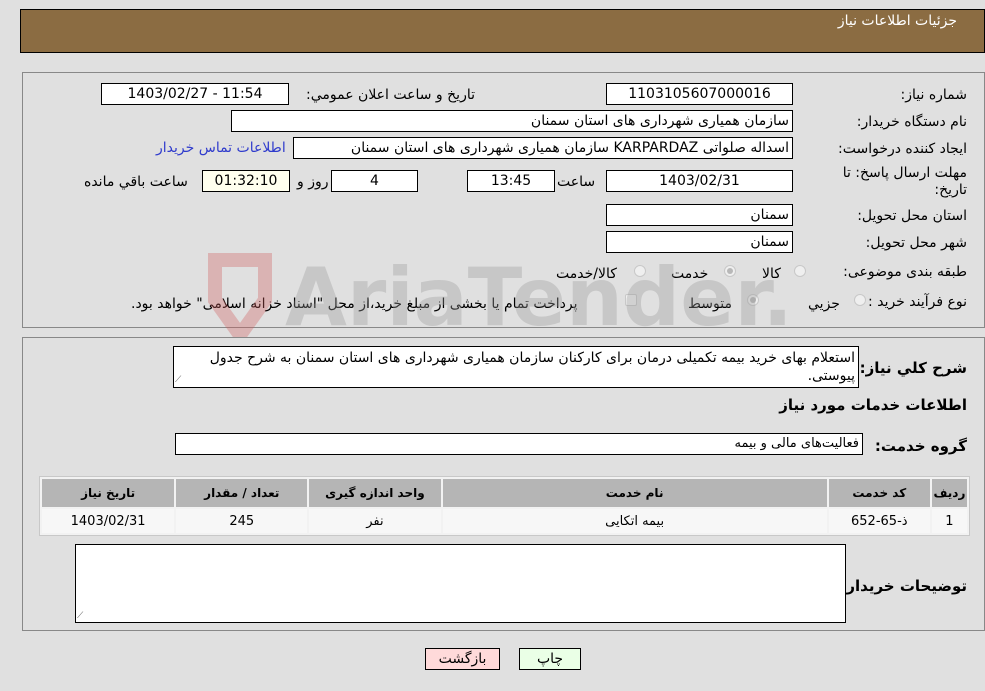 This screenshot has width=985, height=691. What do you see at coordinates (519, 444) in the screenshot?
I see `service-group-field: فعالیت‌های مالی و بیمه` at bounding box center [519, 444].